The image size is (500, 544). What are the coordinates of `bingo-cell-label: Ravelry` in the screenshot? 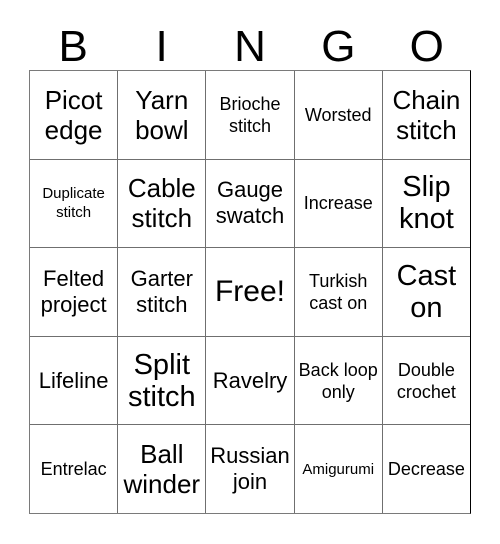 It's located at (250, 380).